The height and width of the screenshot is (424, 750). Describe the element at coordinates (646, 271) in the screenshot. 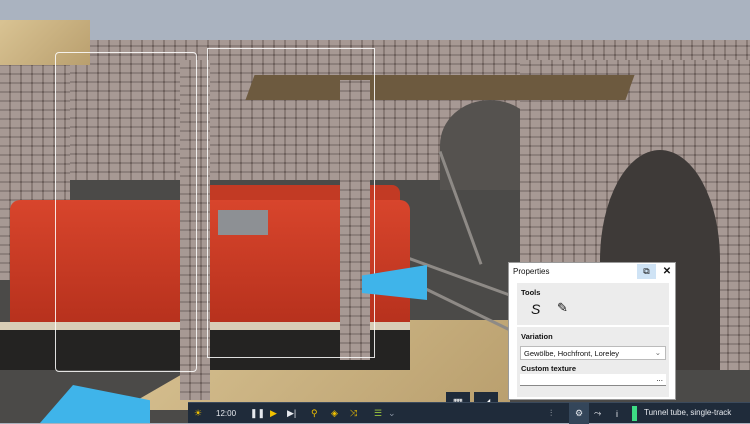

I see `popout-icon: ⧉` at that location.